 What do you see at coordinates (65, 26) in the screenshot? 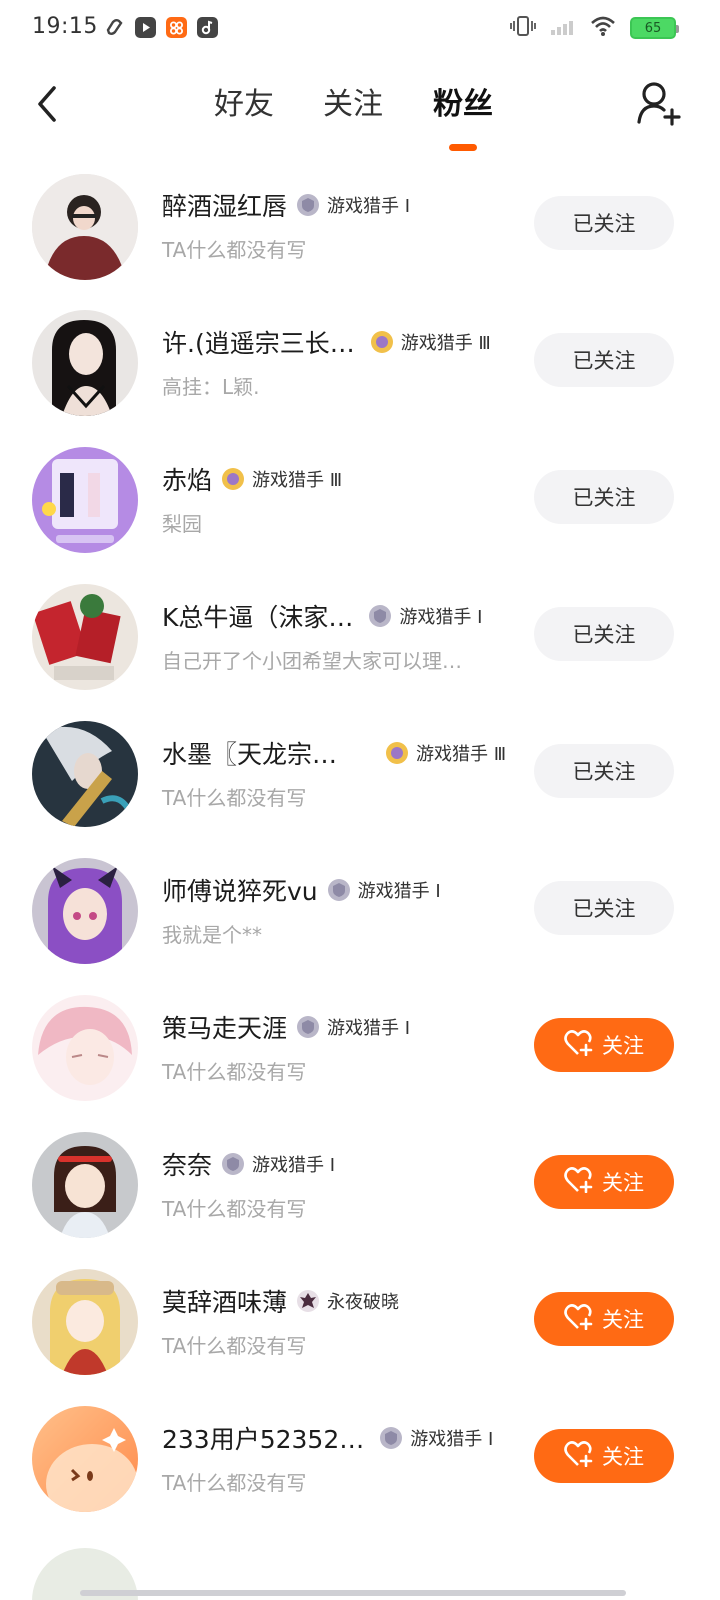
I see `status-time: 19:15` at bounding box center [65, 26].